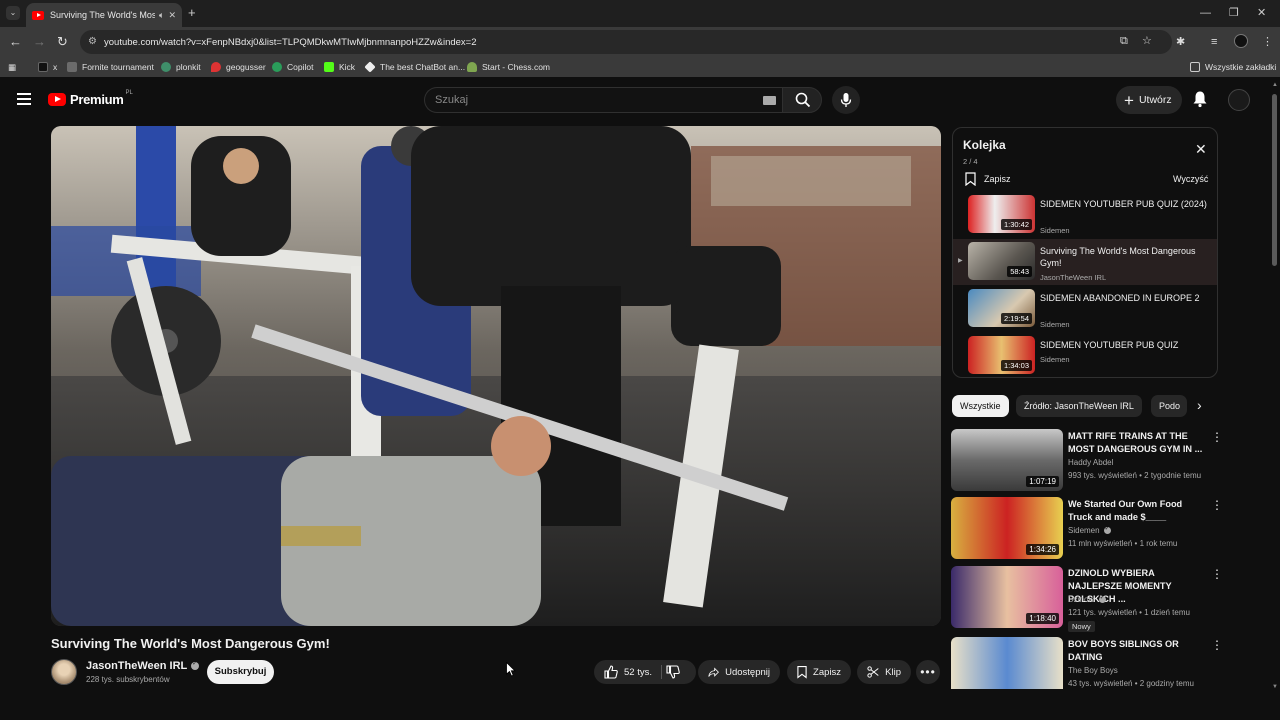  Describe the element at coordinates (1274, 180) in the screenshot. I see `scrollbar-thumb` at that location.